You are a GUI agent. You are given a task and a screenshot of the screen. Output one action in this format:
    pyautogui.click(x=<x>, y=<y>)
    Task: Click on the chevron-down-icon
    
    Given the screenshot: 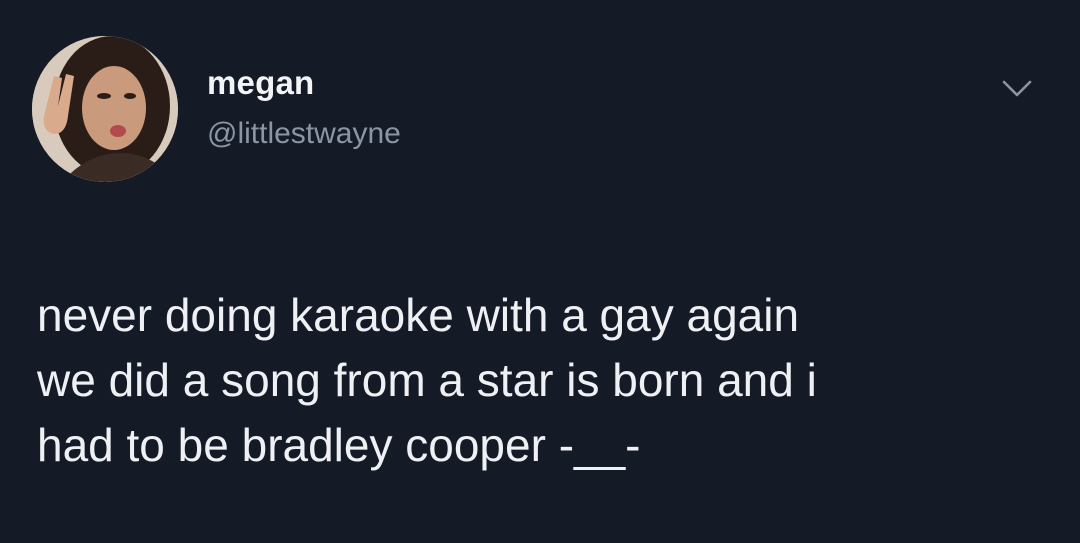 What is the action you would take?
    pyautogui.click(x=1017, y=88)
    